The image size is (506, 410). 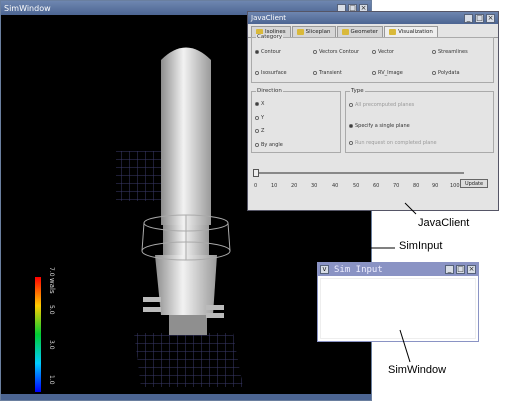 I want to click on option-label: Z, so click(x=263, y=131).